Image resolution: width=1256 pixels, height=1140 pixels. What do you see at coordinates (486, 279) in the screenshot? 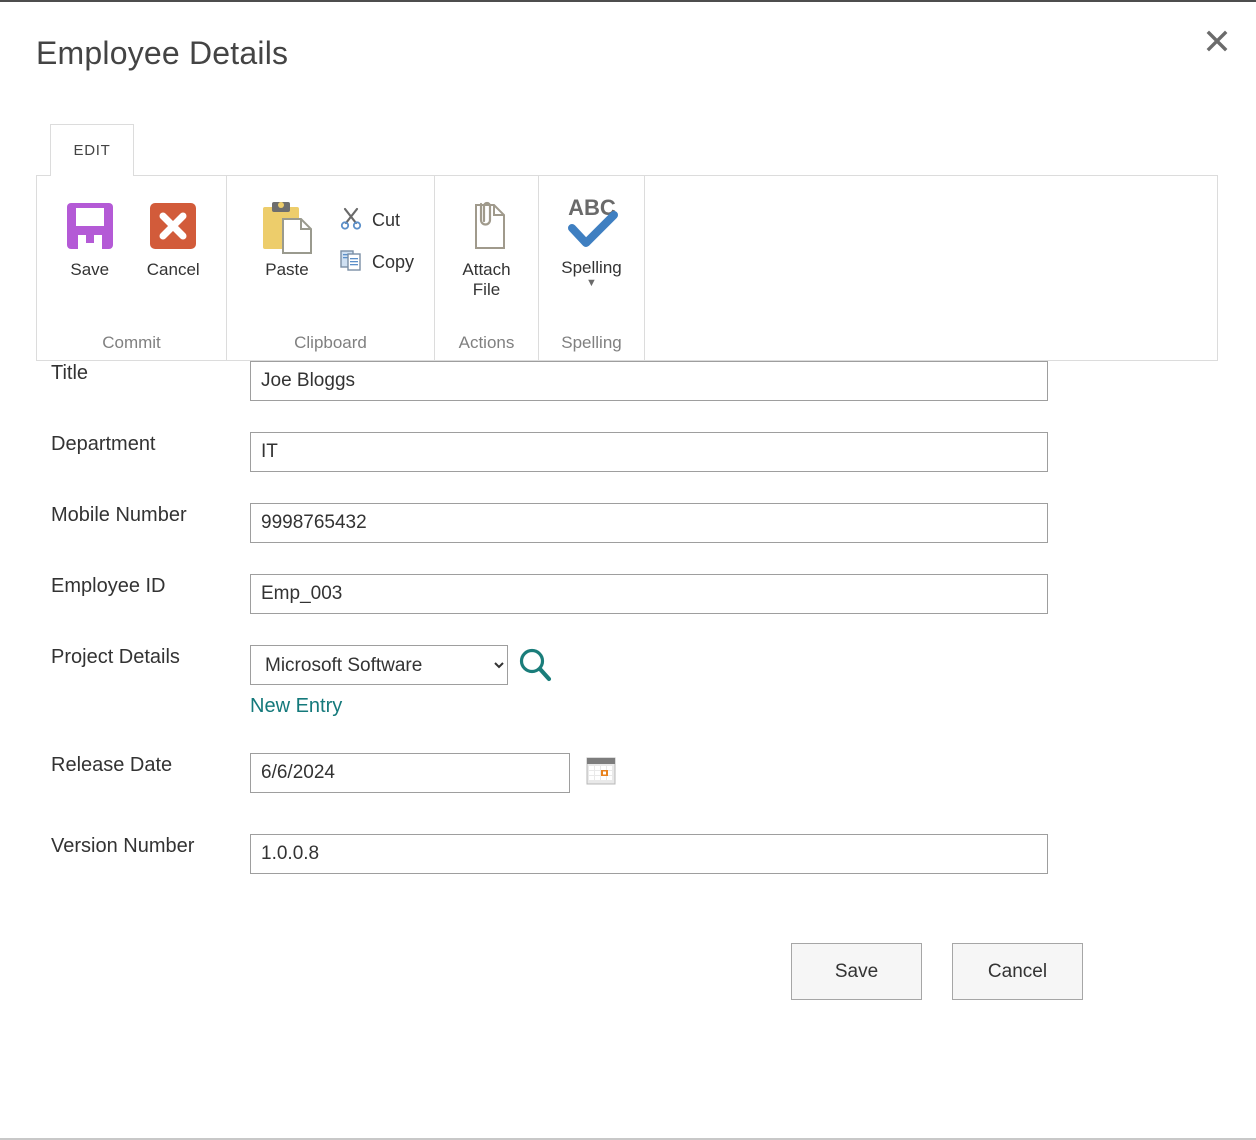
I see `ribbon-attach-file-label: Attach File` at bounding box center [486, 279].